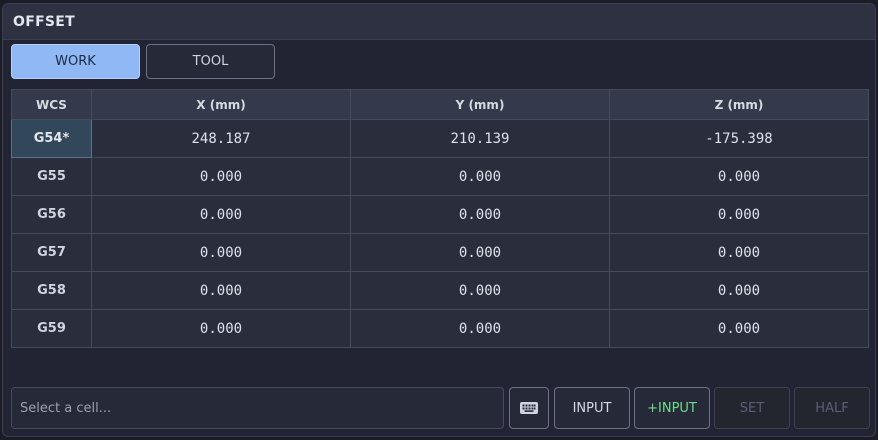 This screenshot has width=878, height=440. Describe the element at coordinates (257, 408) in the screenshot. I see `cell-value-input` at that location.